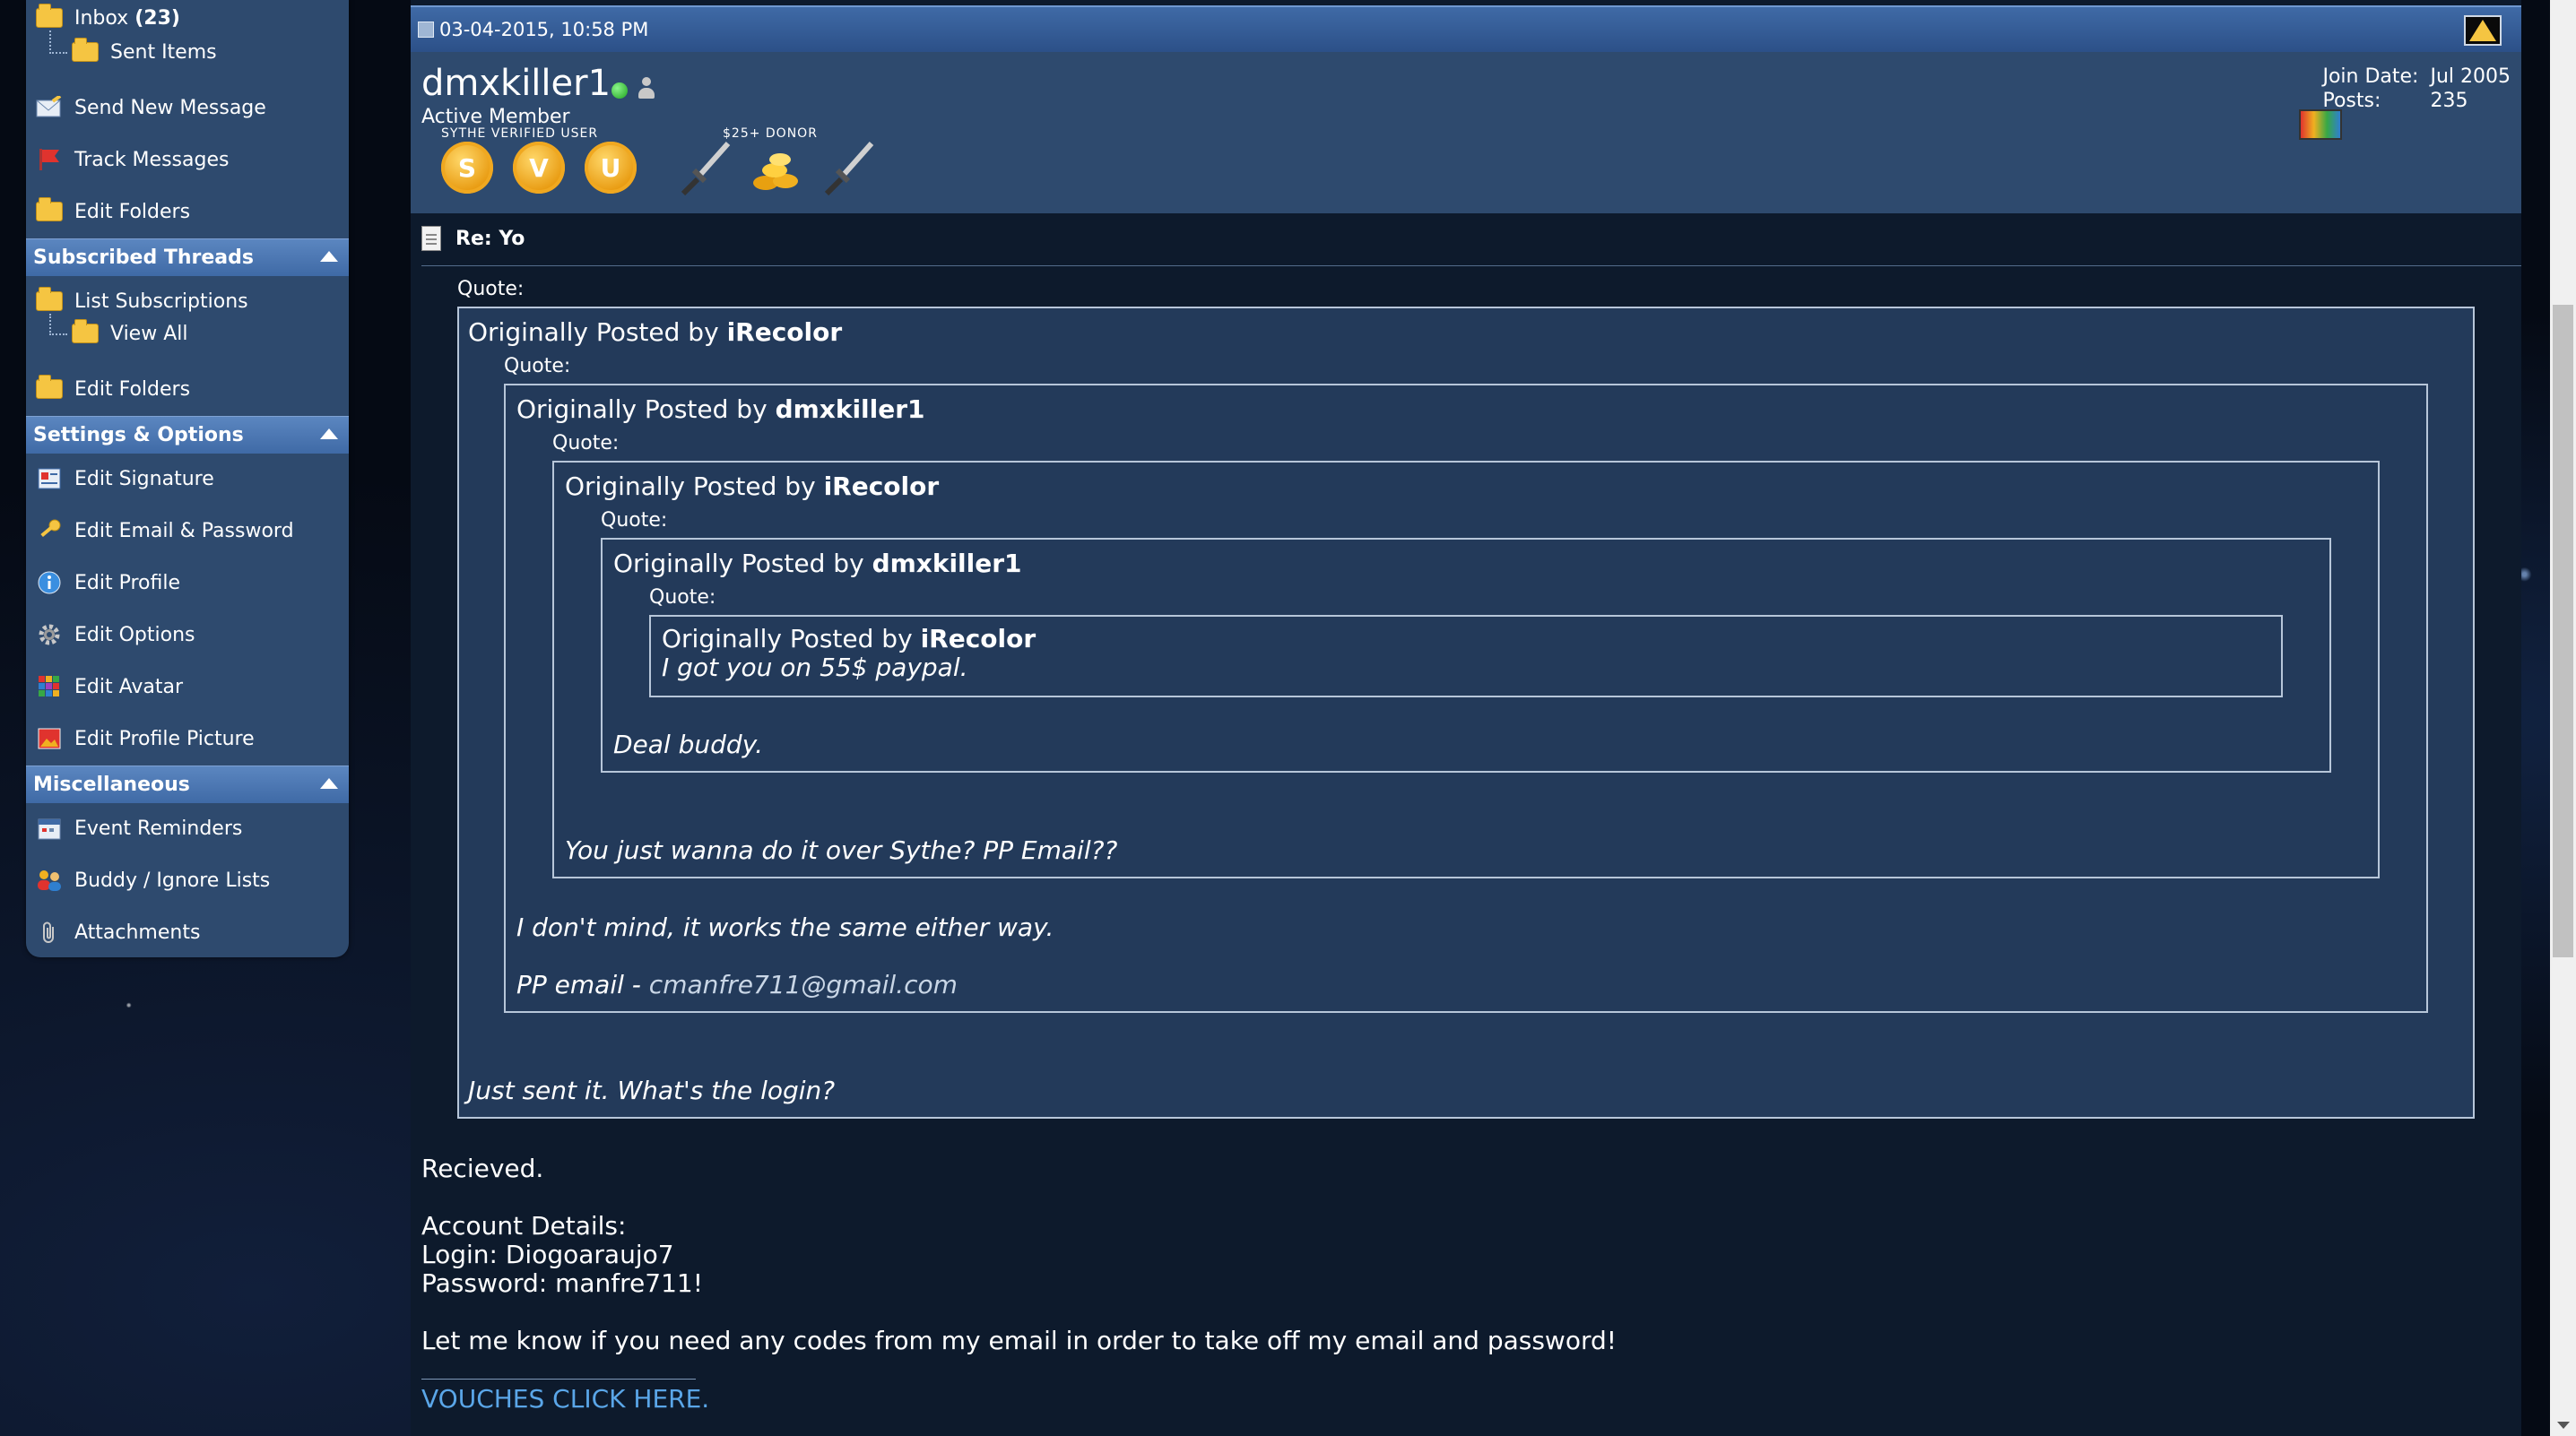 The width and height of the screenshot is (2576, 1436). I want to click on sidebar-item-event-reminders: Event Reminders, so click(187, 828).